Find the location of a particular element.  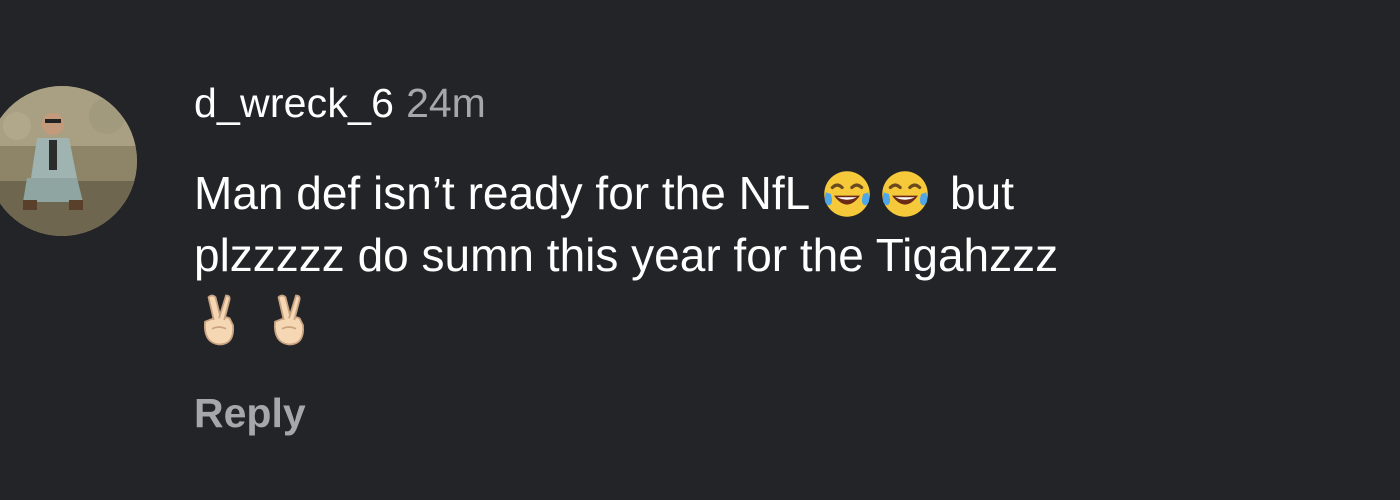

timestamp: 24m is located at coordinates (446, 103).